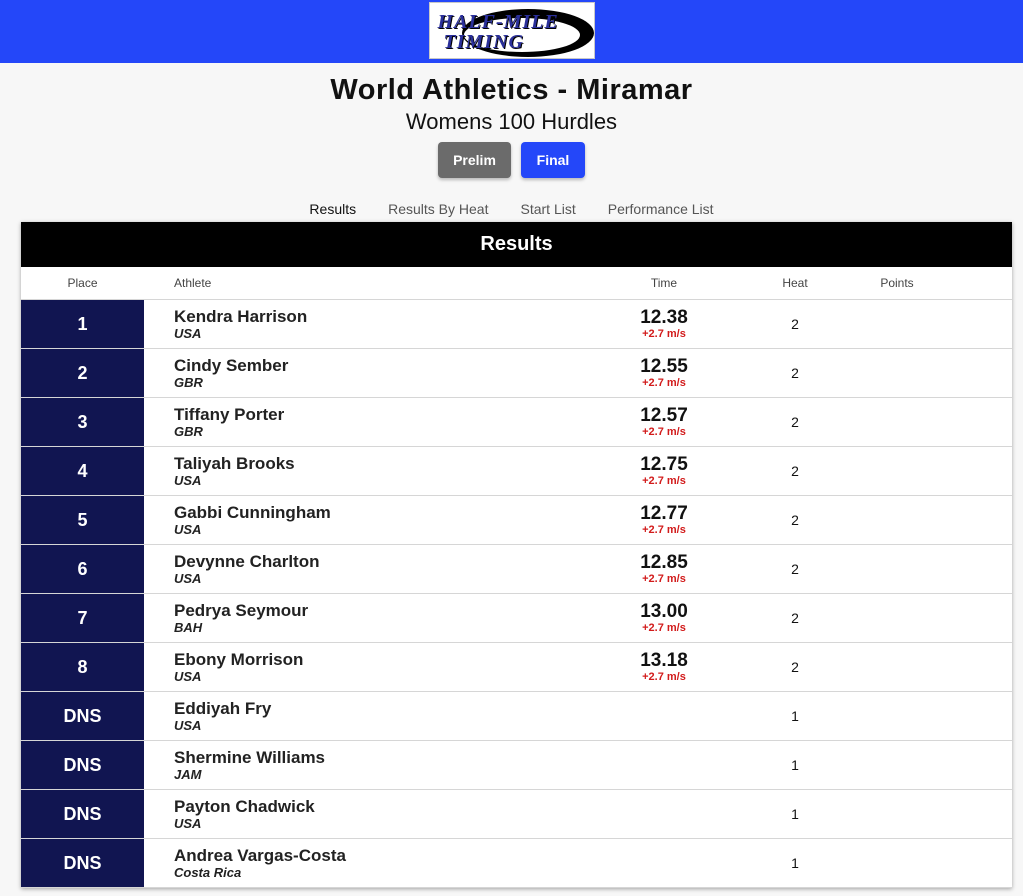  Describe the element at coordinates (188, 774) in the screenshot. I see `athlete-team: JAM` at that location.